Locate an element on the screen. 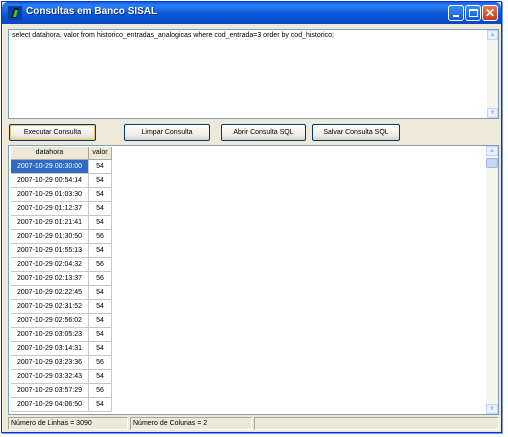 The width and height of the screenshot is (508, 437). sql-scrollbar: ▲ ▼ is located at coordinates (492, 74).